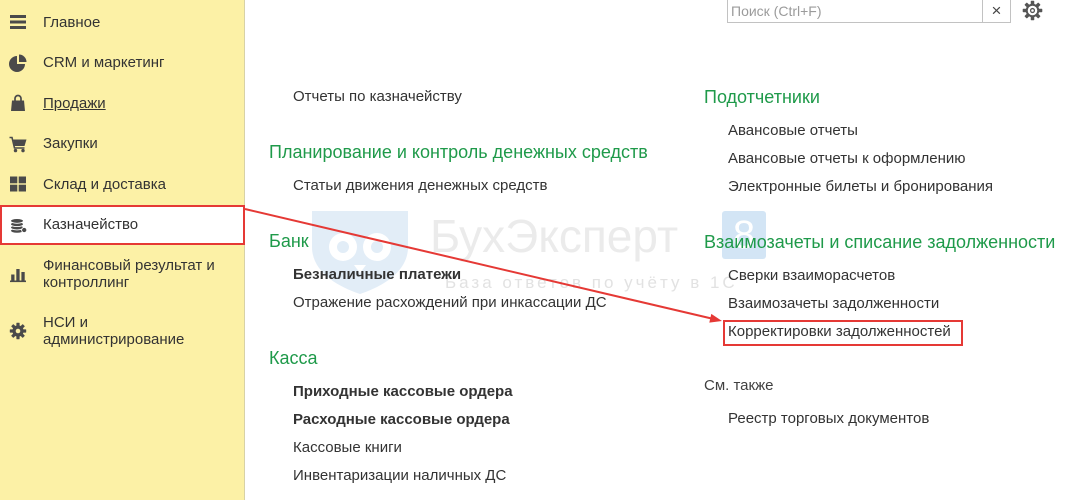 The height and width of the screenshot is (500, 1088). Describe the element at coordinates (18, 22) in the screenshot. I see `menu-icon` at that location.